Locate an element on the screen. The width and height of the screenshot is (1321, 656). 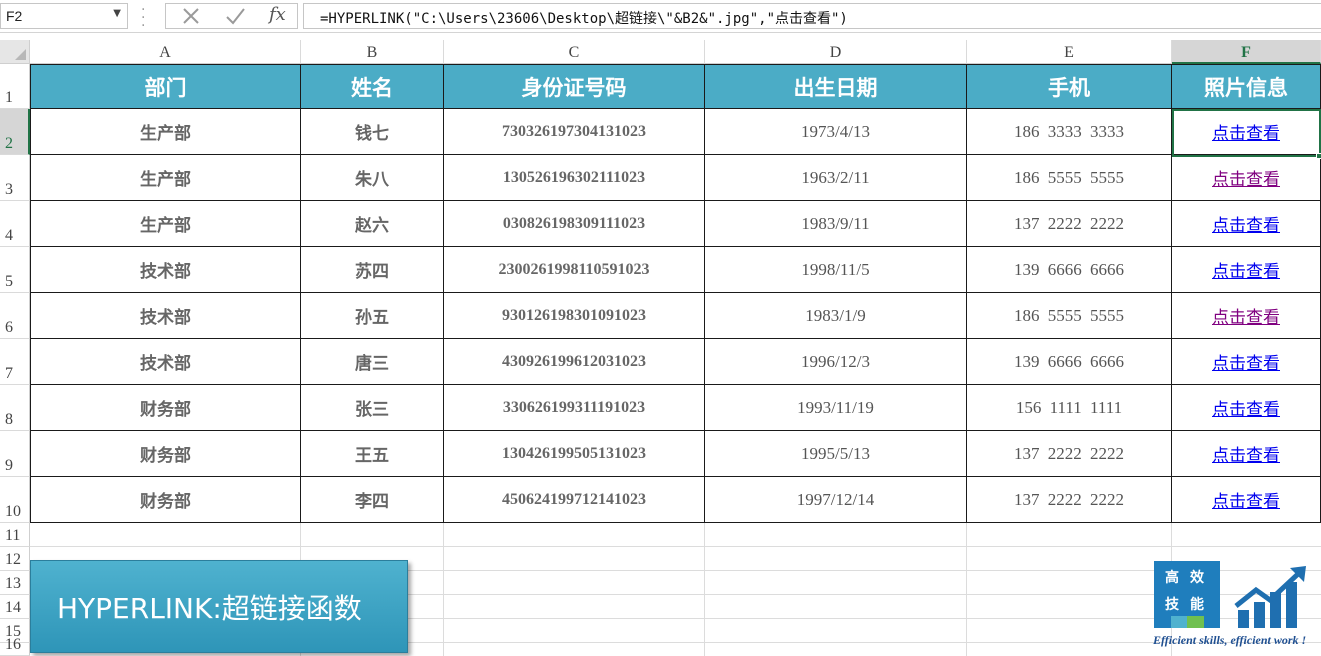
cell-id: 930126198301091023 is located at coordinates (574, 316).